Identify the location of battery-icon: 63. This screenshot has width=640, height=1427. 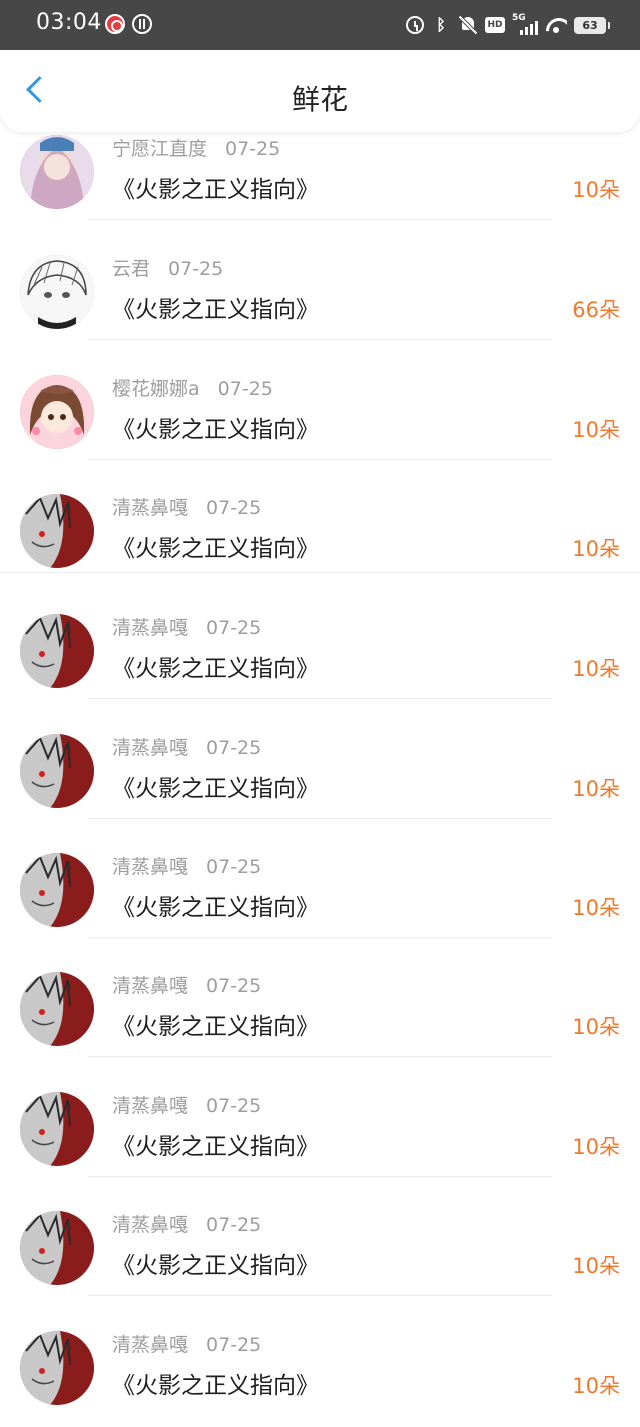
(592, 25).